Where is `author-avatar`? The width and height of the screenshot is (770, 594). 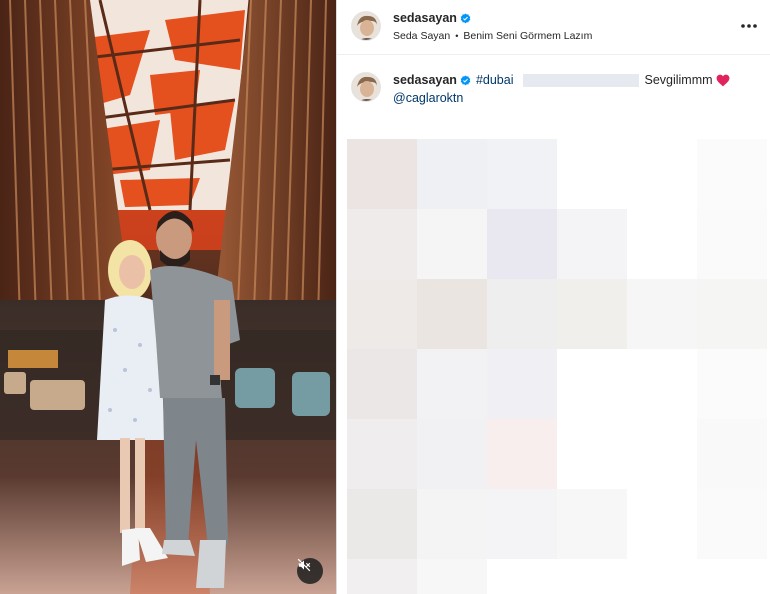 author-avatar is located at coordinates (366, 26).